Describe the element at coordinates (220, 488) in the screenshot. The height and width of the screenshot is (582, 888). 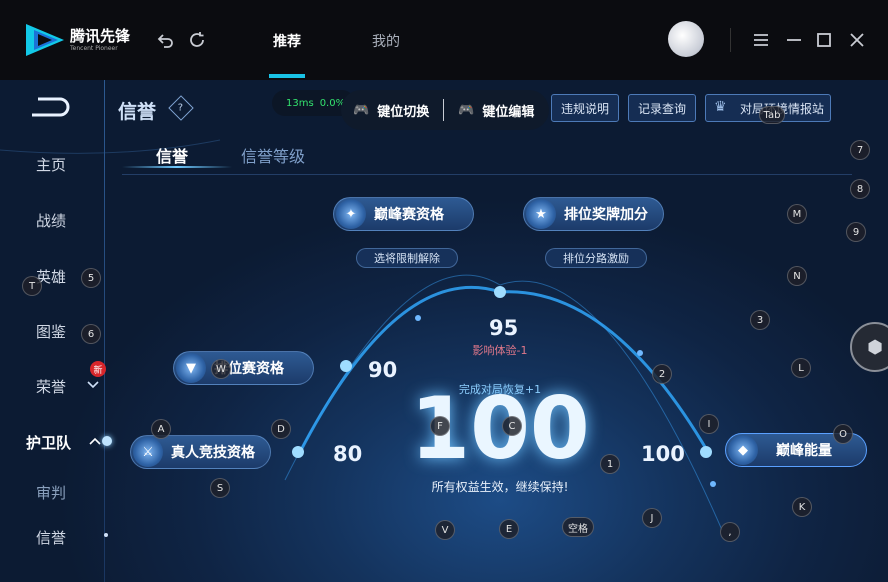
I see `hotkey-s: S` at that location.